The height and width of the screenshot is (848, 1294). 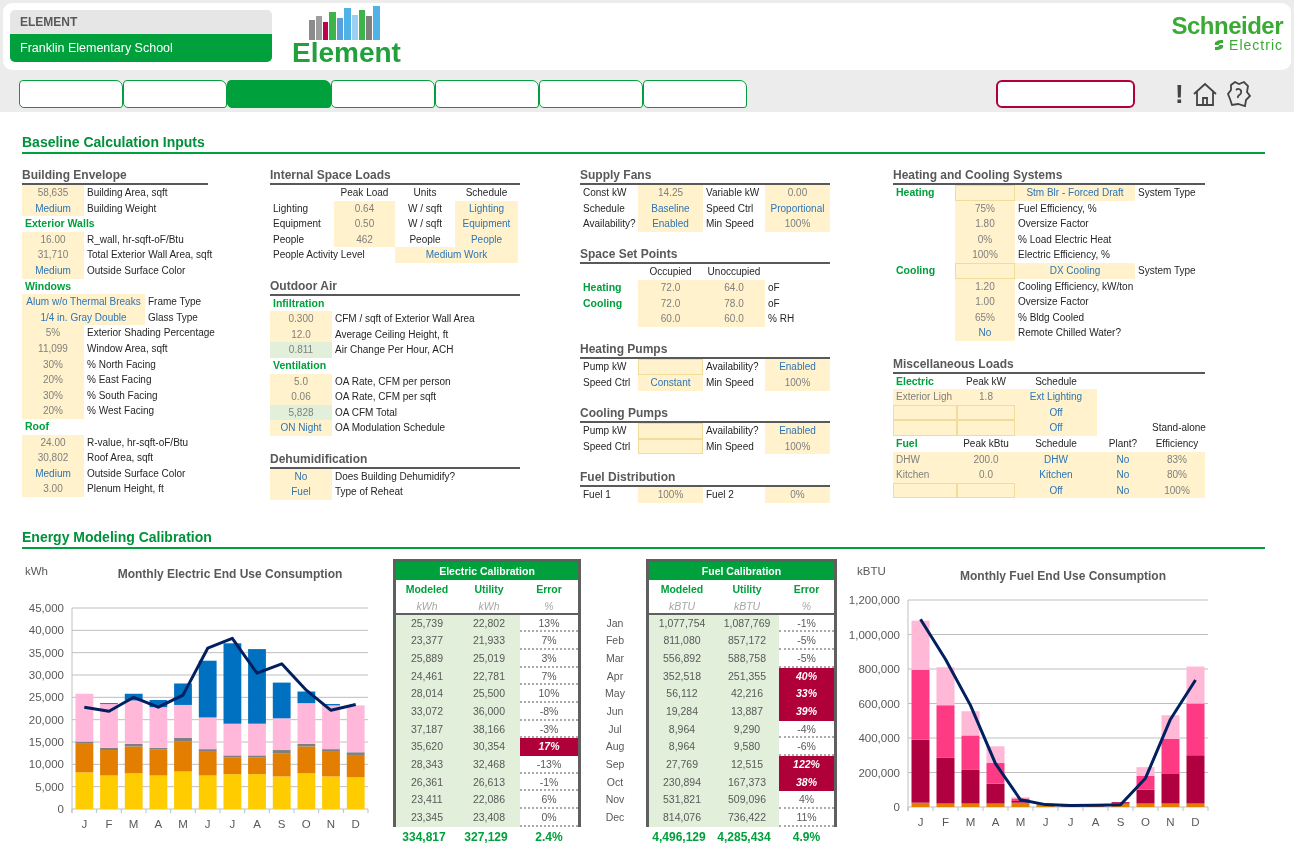 What do you see at coordinates (489, 641) in the screenshot?
I see `table-cell: 21,933` at bounding box center [489, 641].